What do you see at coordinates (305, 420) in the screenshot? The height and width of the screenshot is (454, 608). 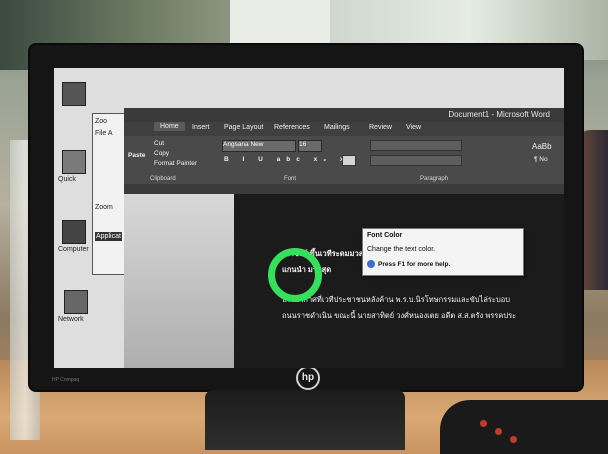 I see `monitor-stand` at bounding box center [305, 420].